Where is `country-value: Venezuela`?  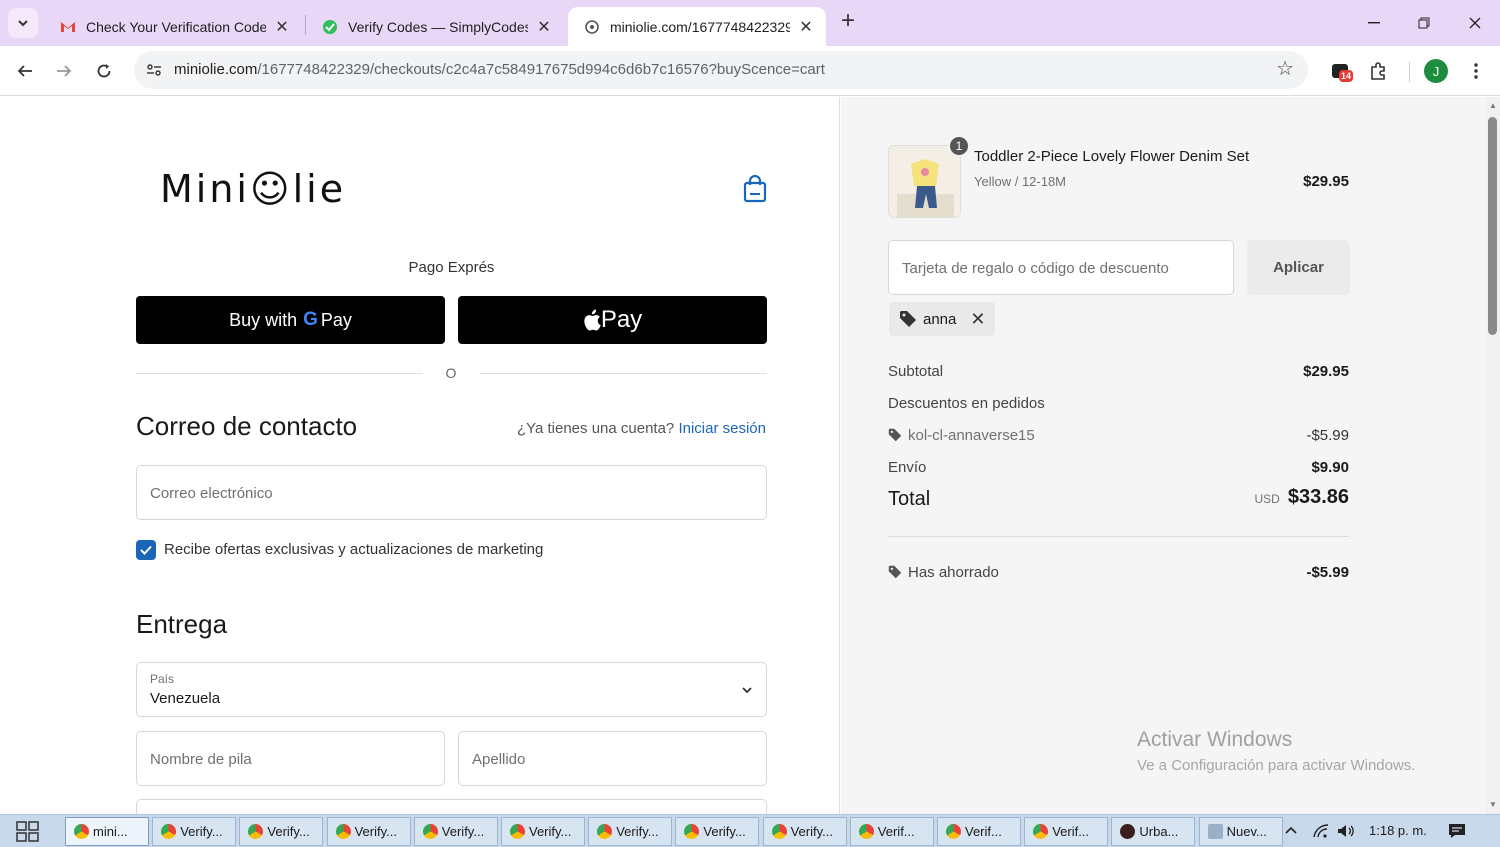 country-value: Venezuela is located at coordinates (185, 698).